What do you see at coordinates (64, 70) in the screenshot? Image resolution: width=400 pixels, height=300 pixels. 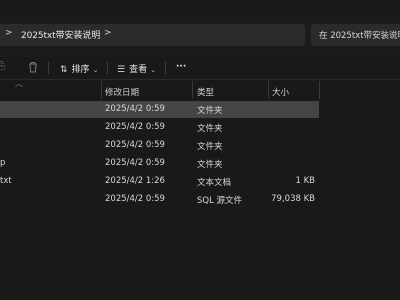 I see `sort-icon: ⇅` at bounding box center [64, 70].